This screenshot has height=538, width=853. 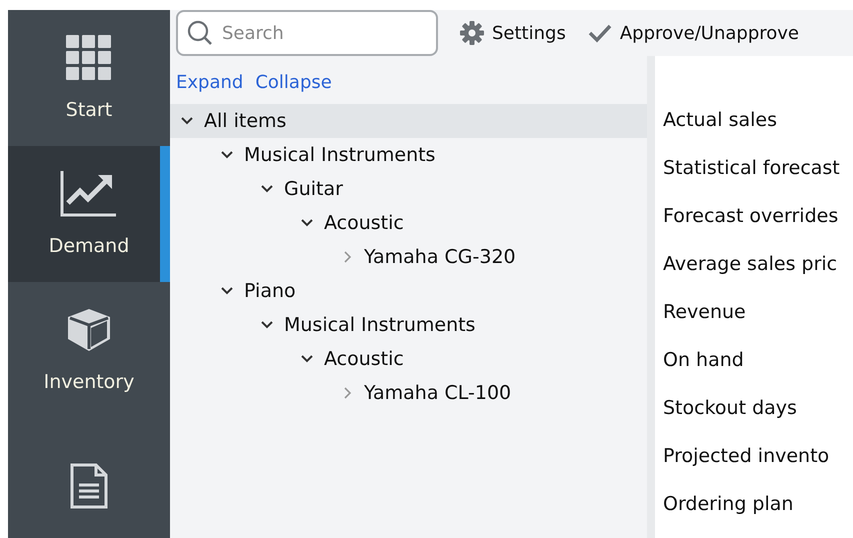 What do you see at coordinates (89, 110) in the screenshot?
I see `nav-label: Start` at bounding box center [89, 110].